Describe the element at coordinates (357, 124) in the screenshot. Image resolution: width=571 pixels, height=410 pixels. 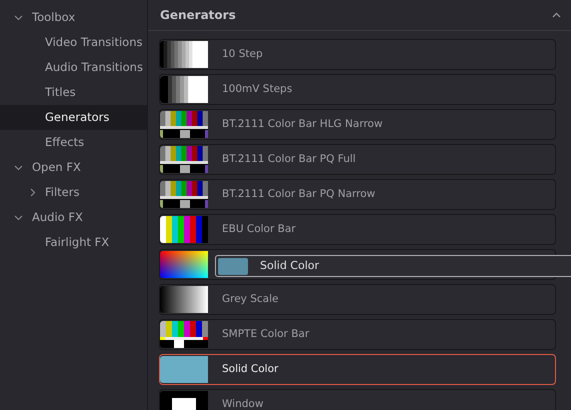
I see `generator-item: BT.2111 Color Bar HLG Narrow` at that location.